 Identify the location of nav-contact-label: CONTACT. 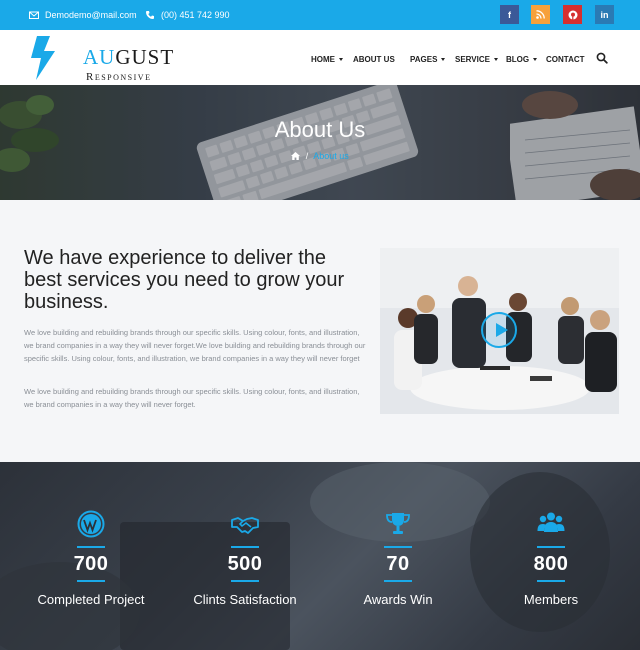
(565, 59).